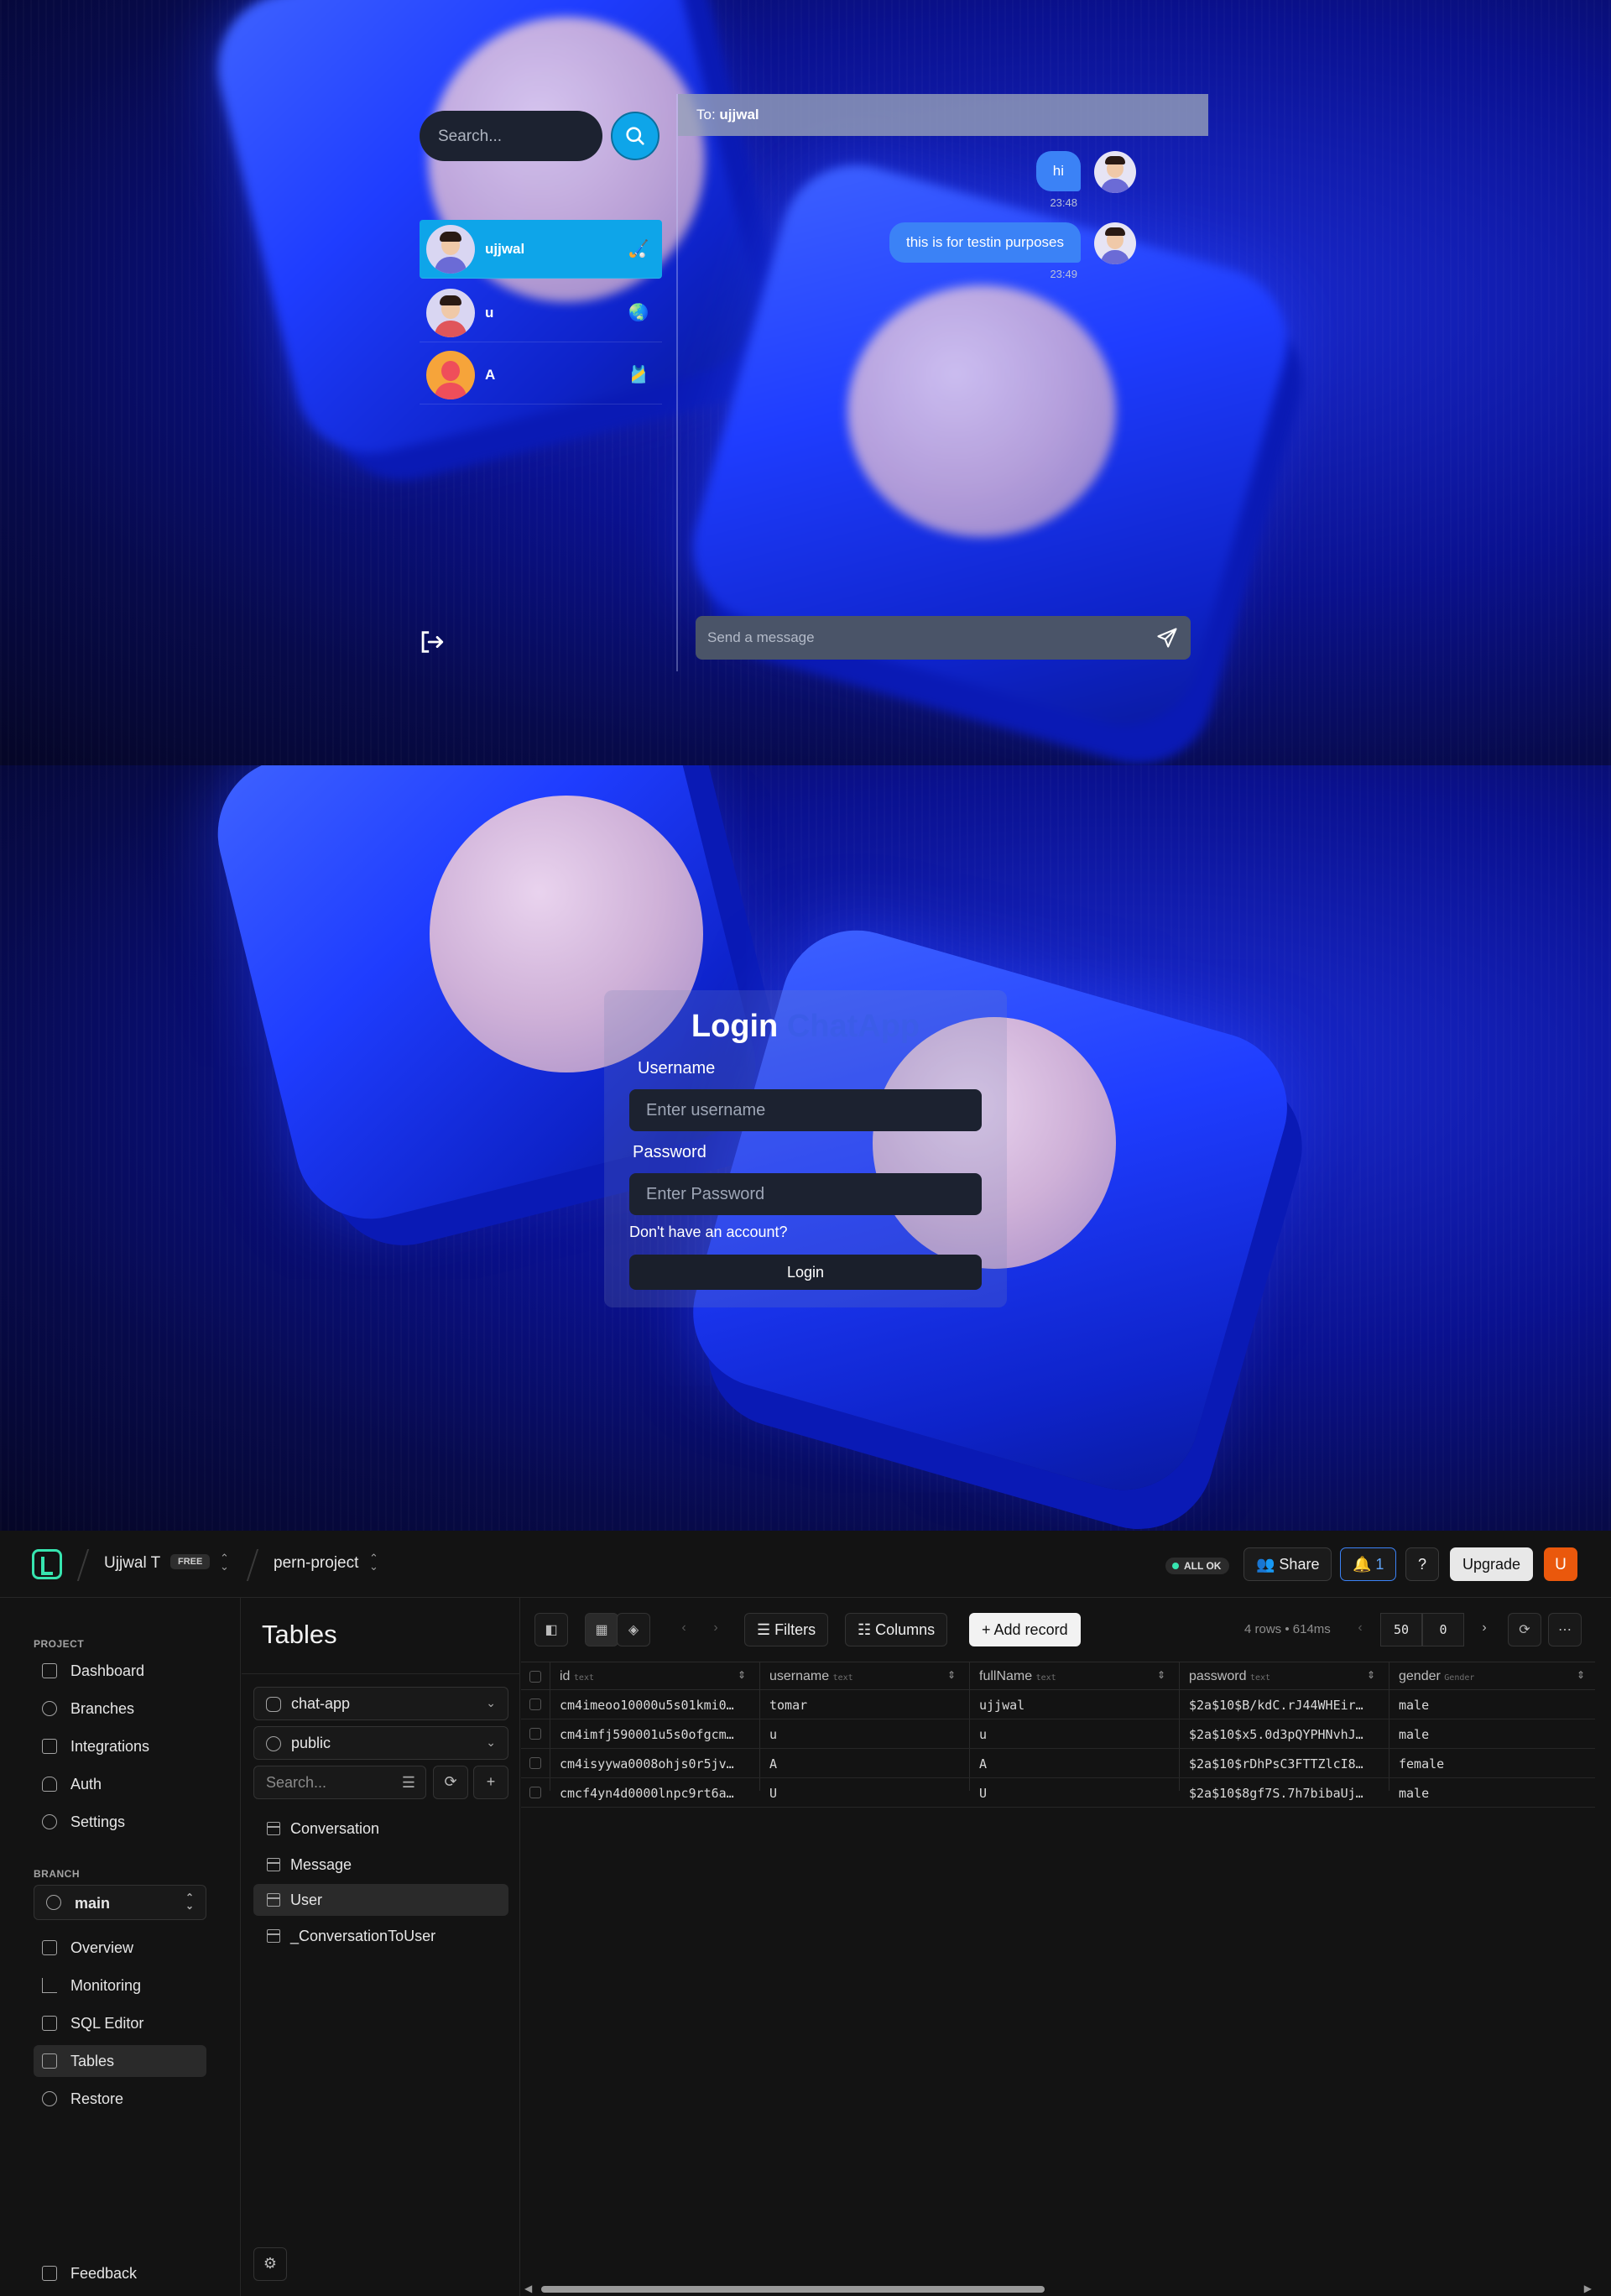 This screenshot has height=2296, width=1611. What do you see at coordinates (1288, 1564) in the screenshot?
I see `share-button: 👥 Share` at bounding box center [1288, 1564].